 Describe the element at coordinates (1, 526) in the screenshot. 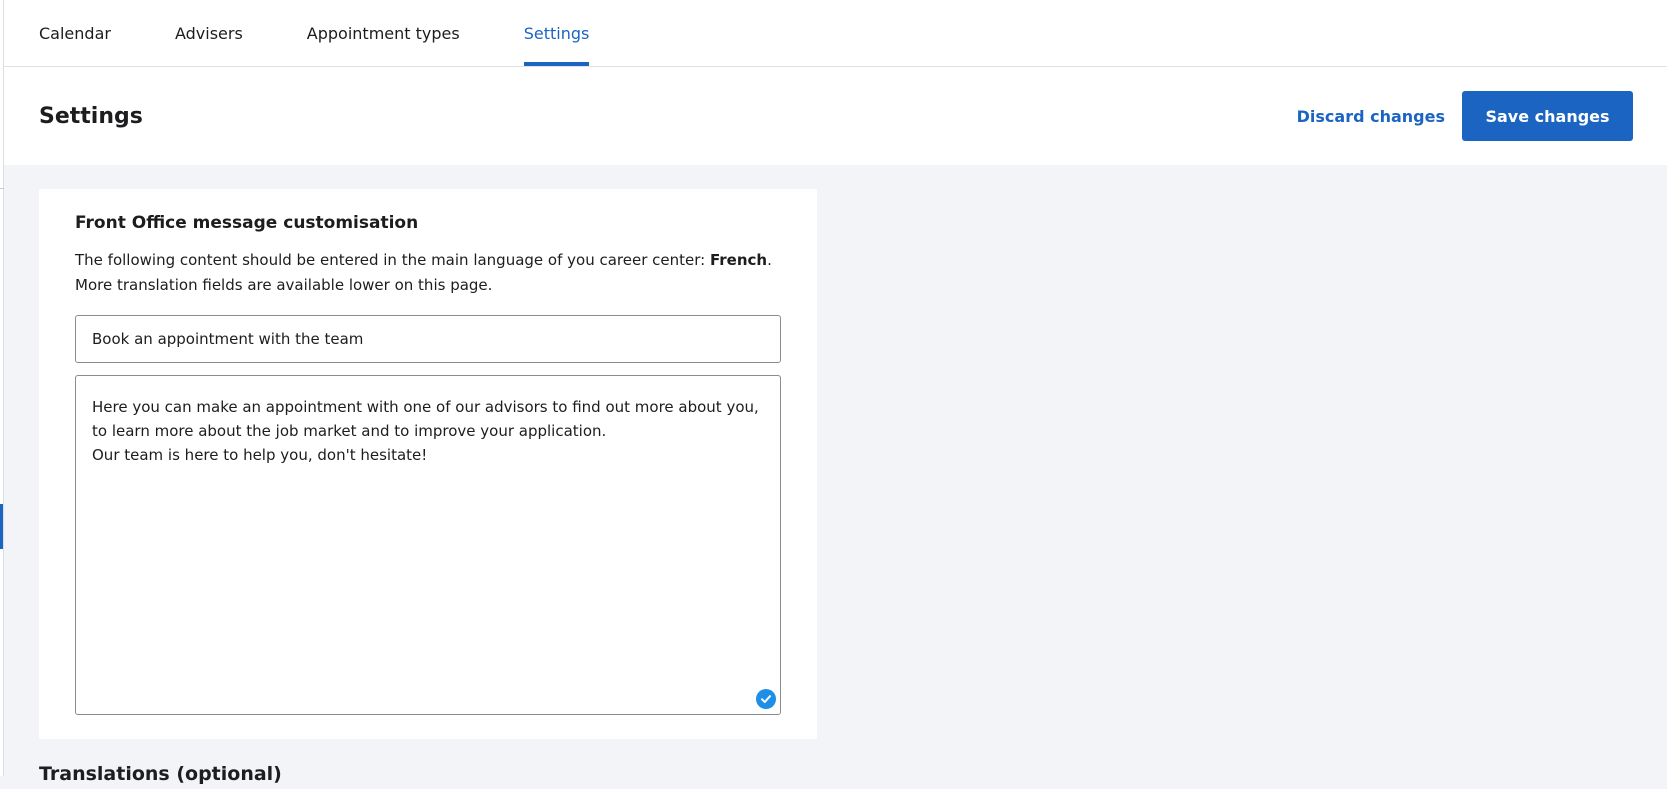

I see `rail-active-indicator` at that location.